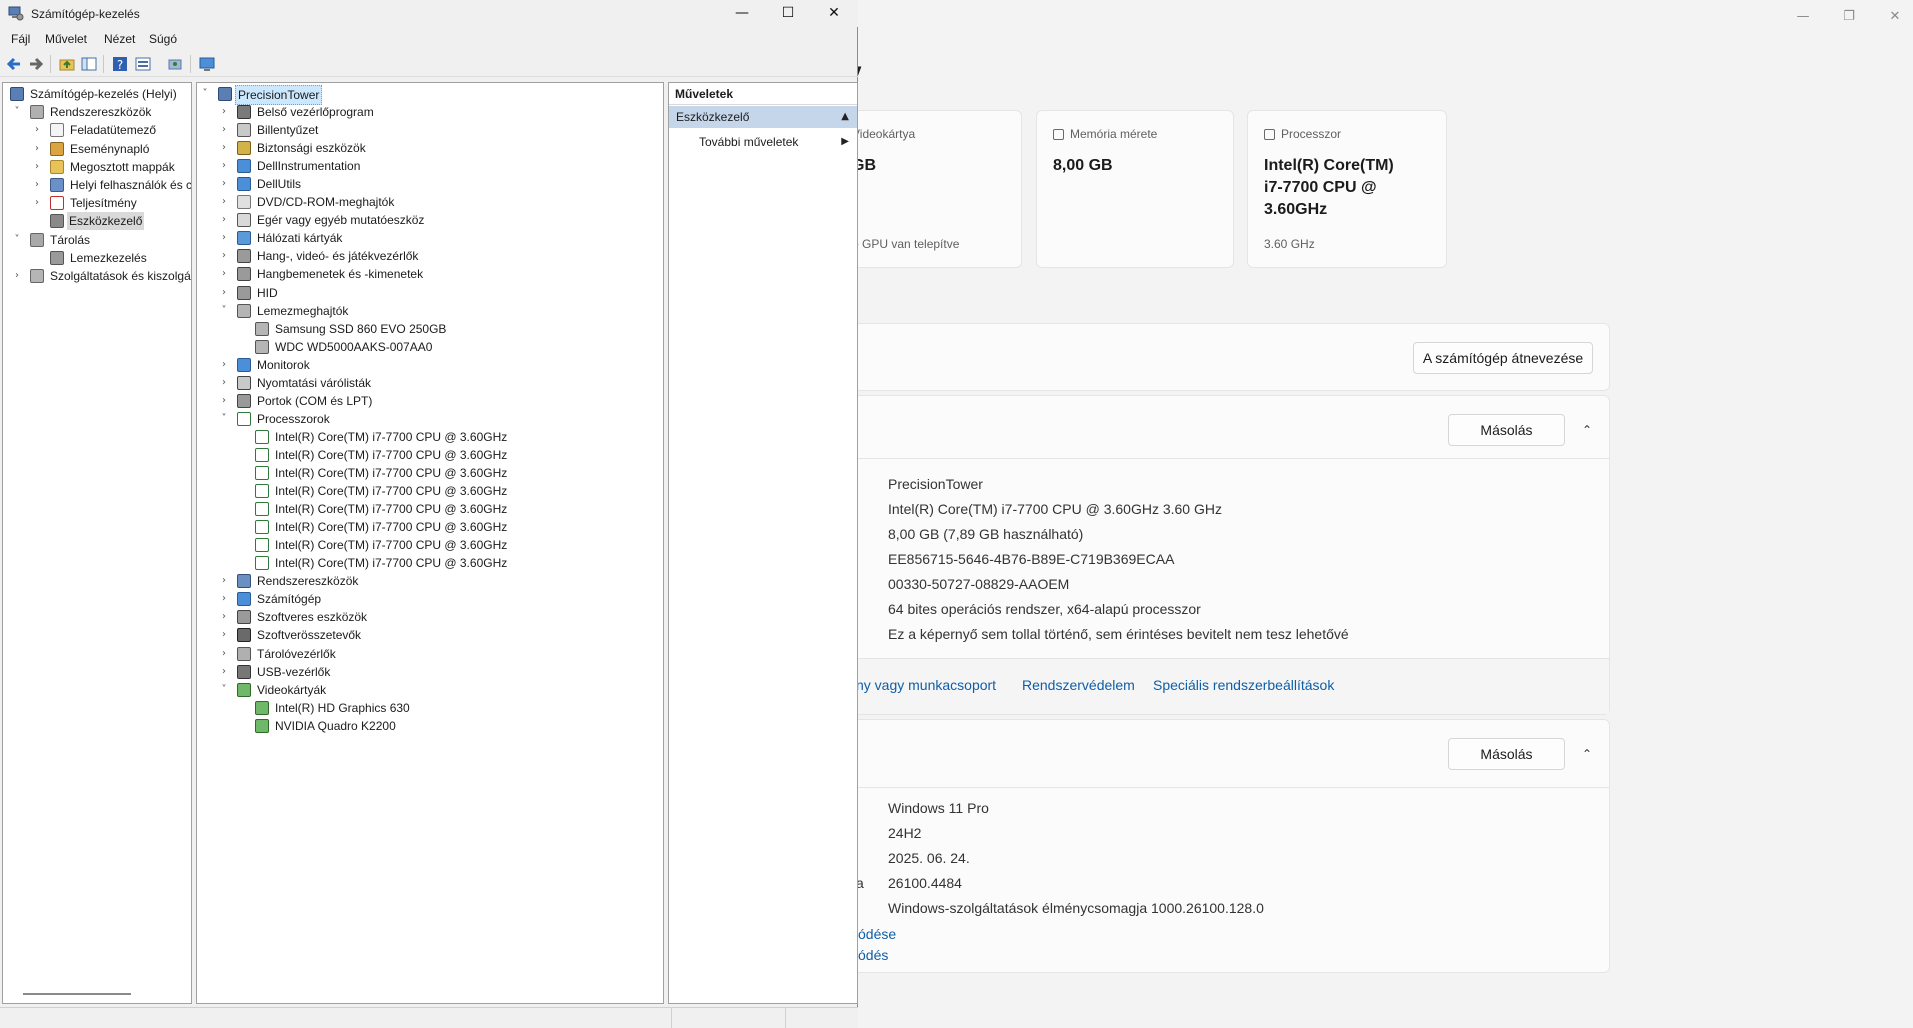  What do you see at coordinates (748, 142) in the screenshot?
I see `more-actions-item: További műveletek` at bounding box center [748, 142].